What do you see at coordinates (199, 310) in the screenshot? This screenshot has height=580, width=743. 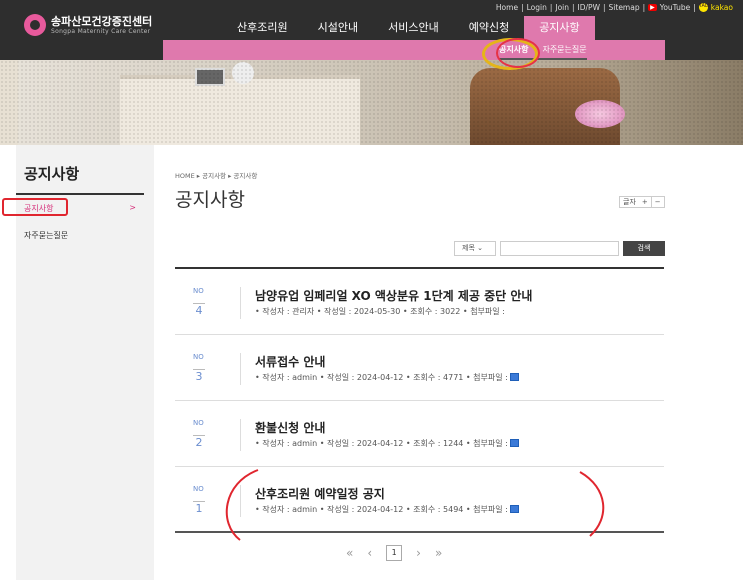 I see `post-number: 4` at bounding box center [199, 310].